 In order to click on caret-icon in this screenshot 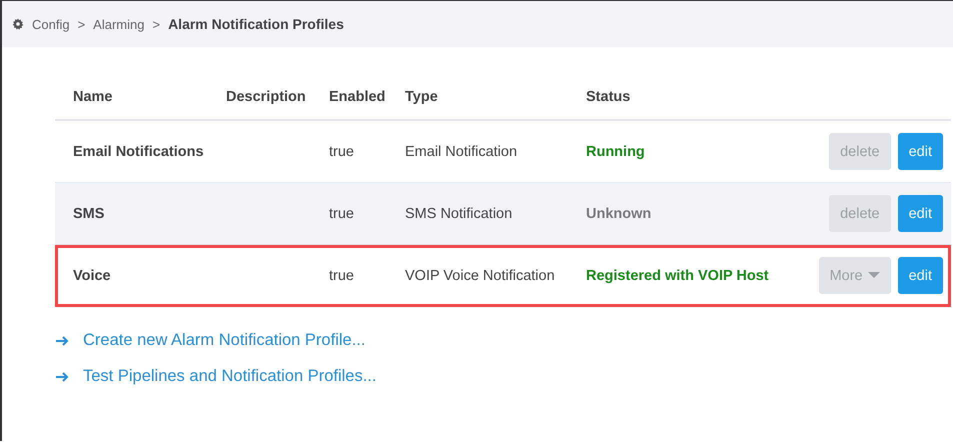, I will do `click(874, 275)`.